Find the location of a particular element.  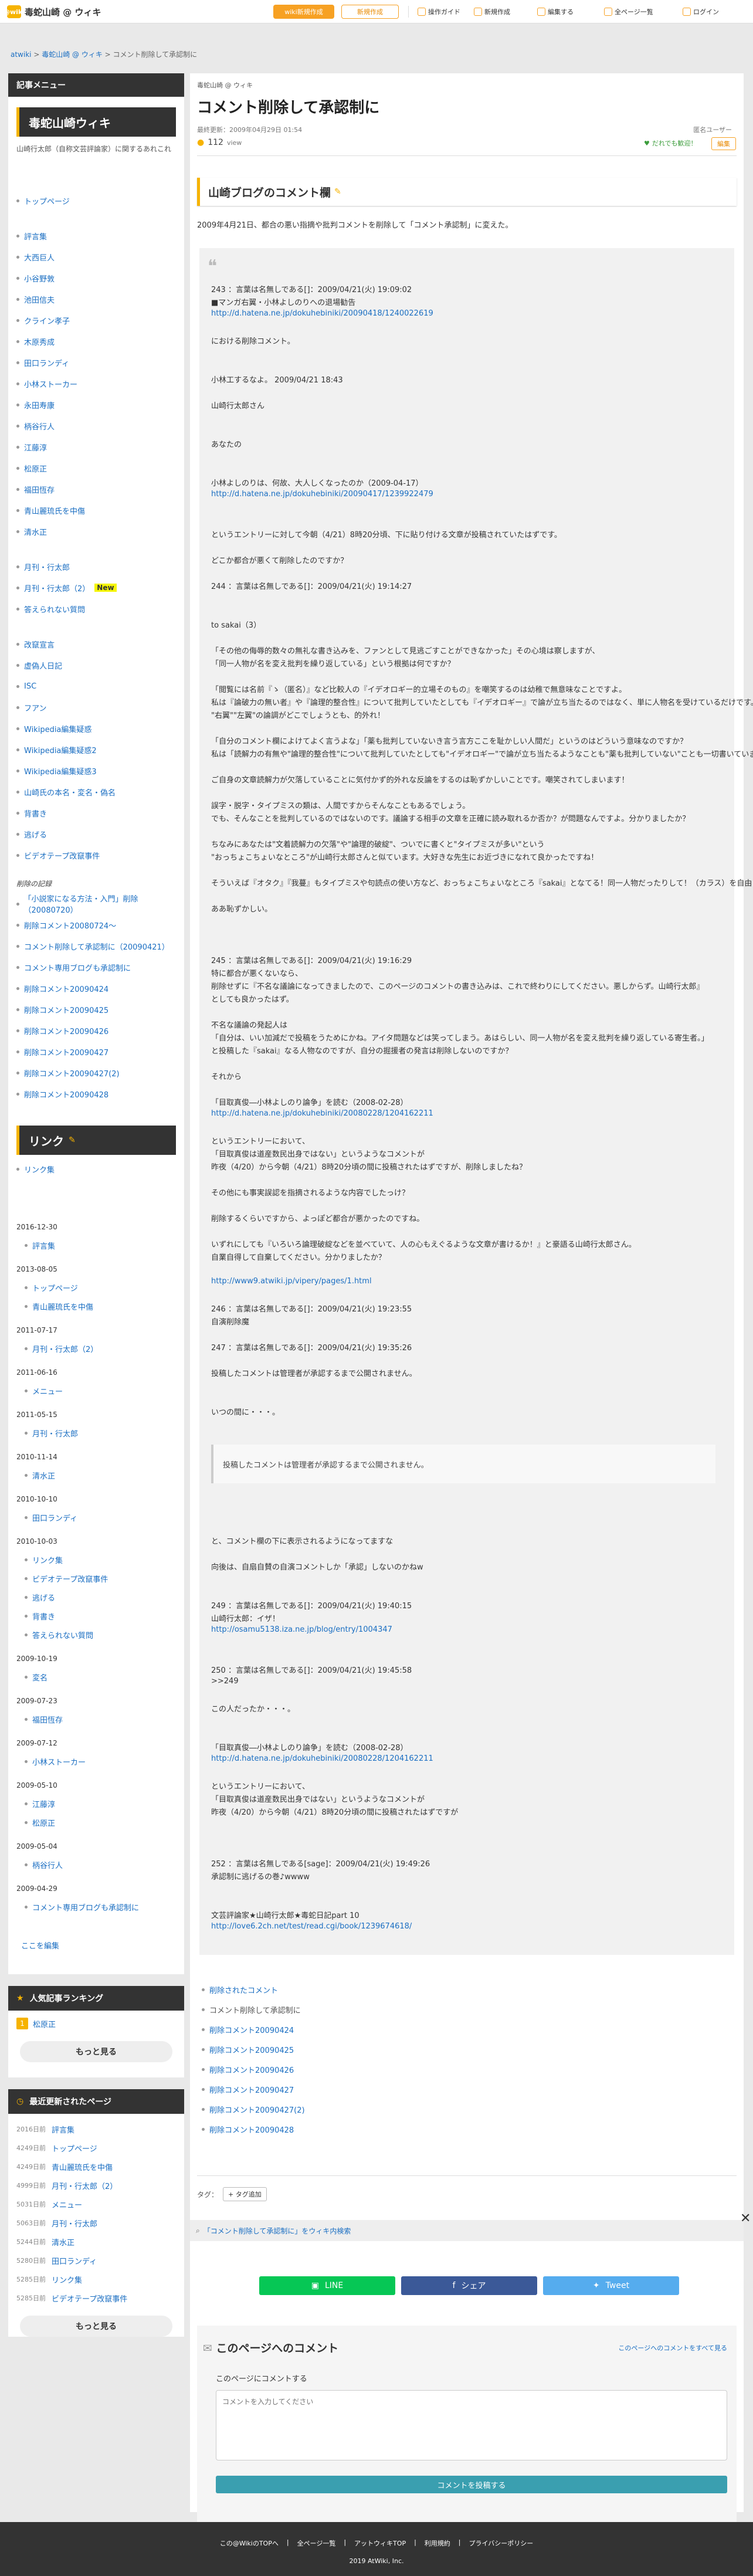

new-page-link: 新規作成 is located at coordinates (492, 11).